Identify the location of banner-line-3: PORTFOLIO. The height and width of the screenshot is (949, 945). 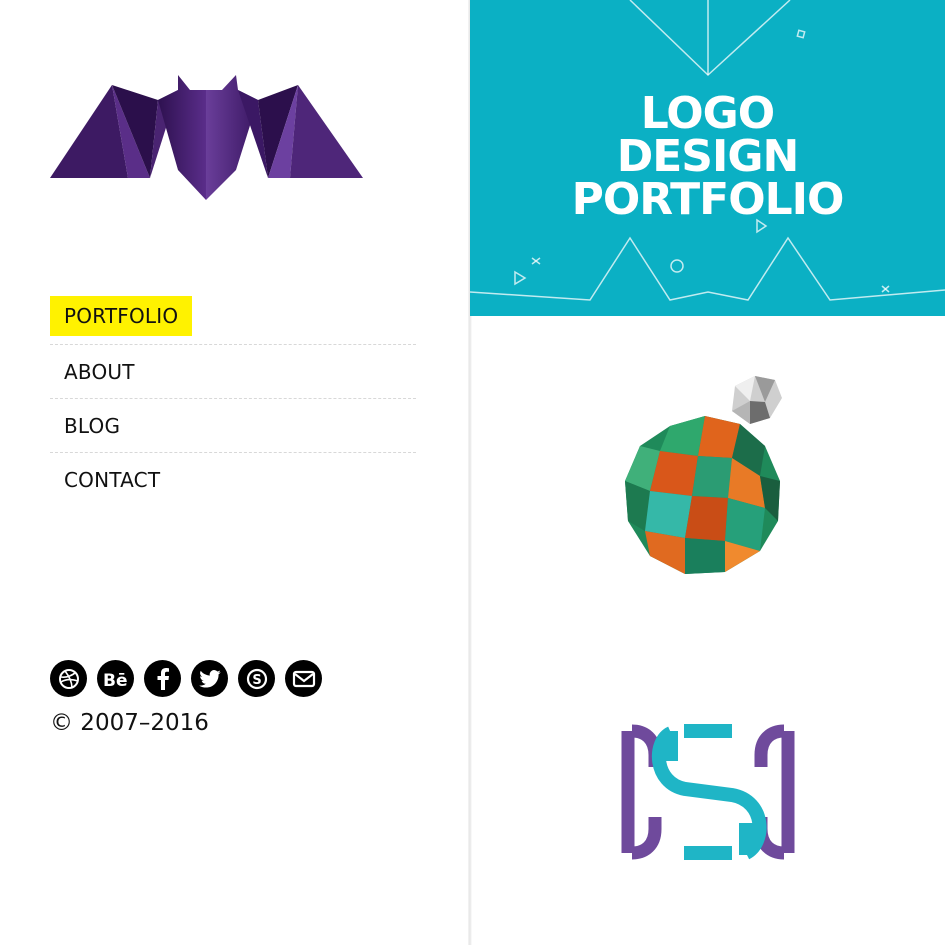
(708, 199).